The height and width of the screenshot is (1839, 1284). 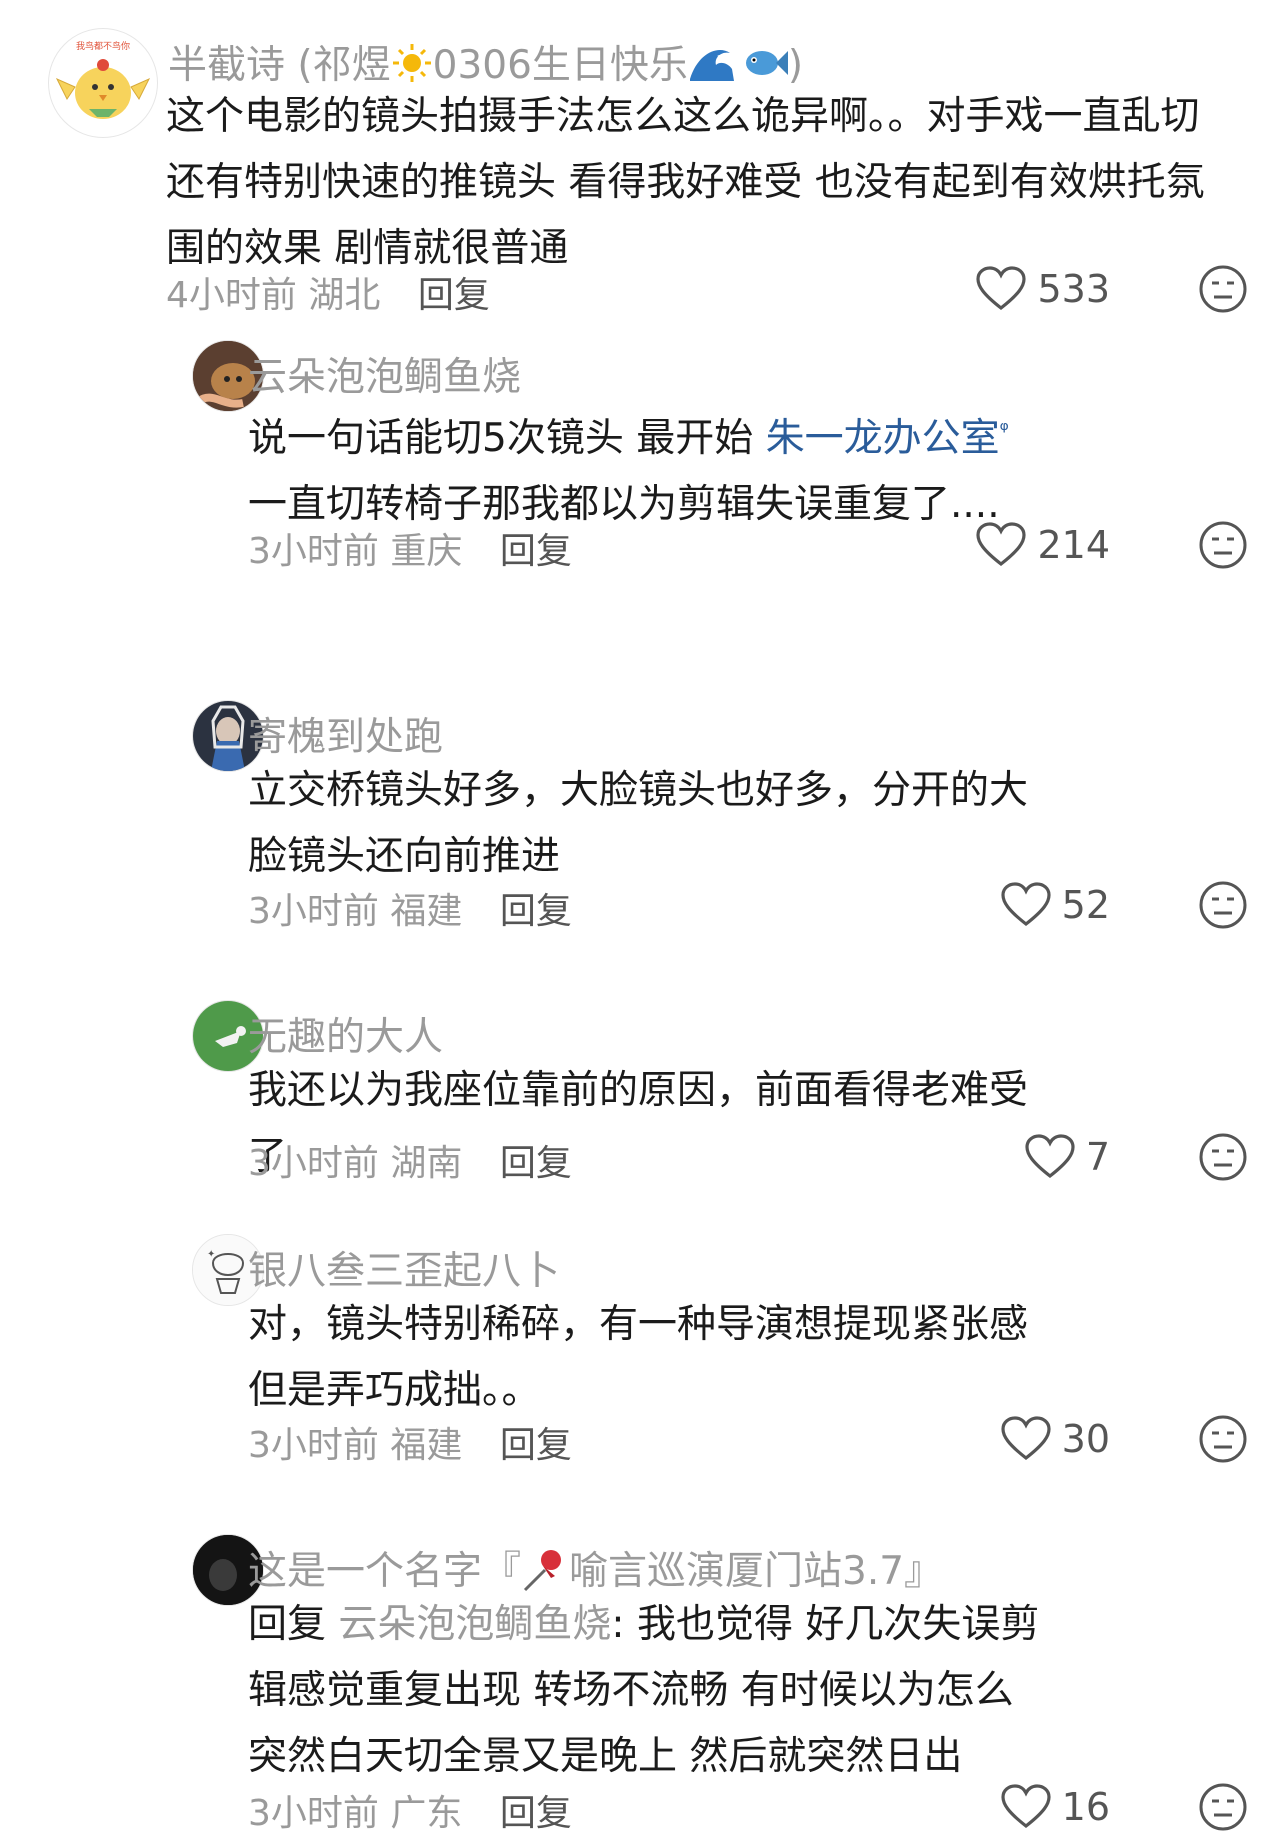 What do you see at coordinates (1097, 1157) in the screenshot?
I see `like-count: 7` at bounding box center [1097, 1157].